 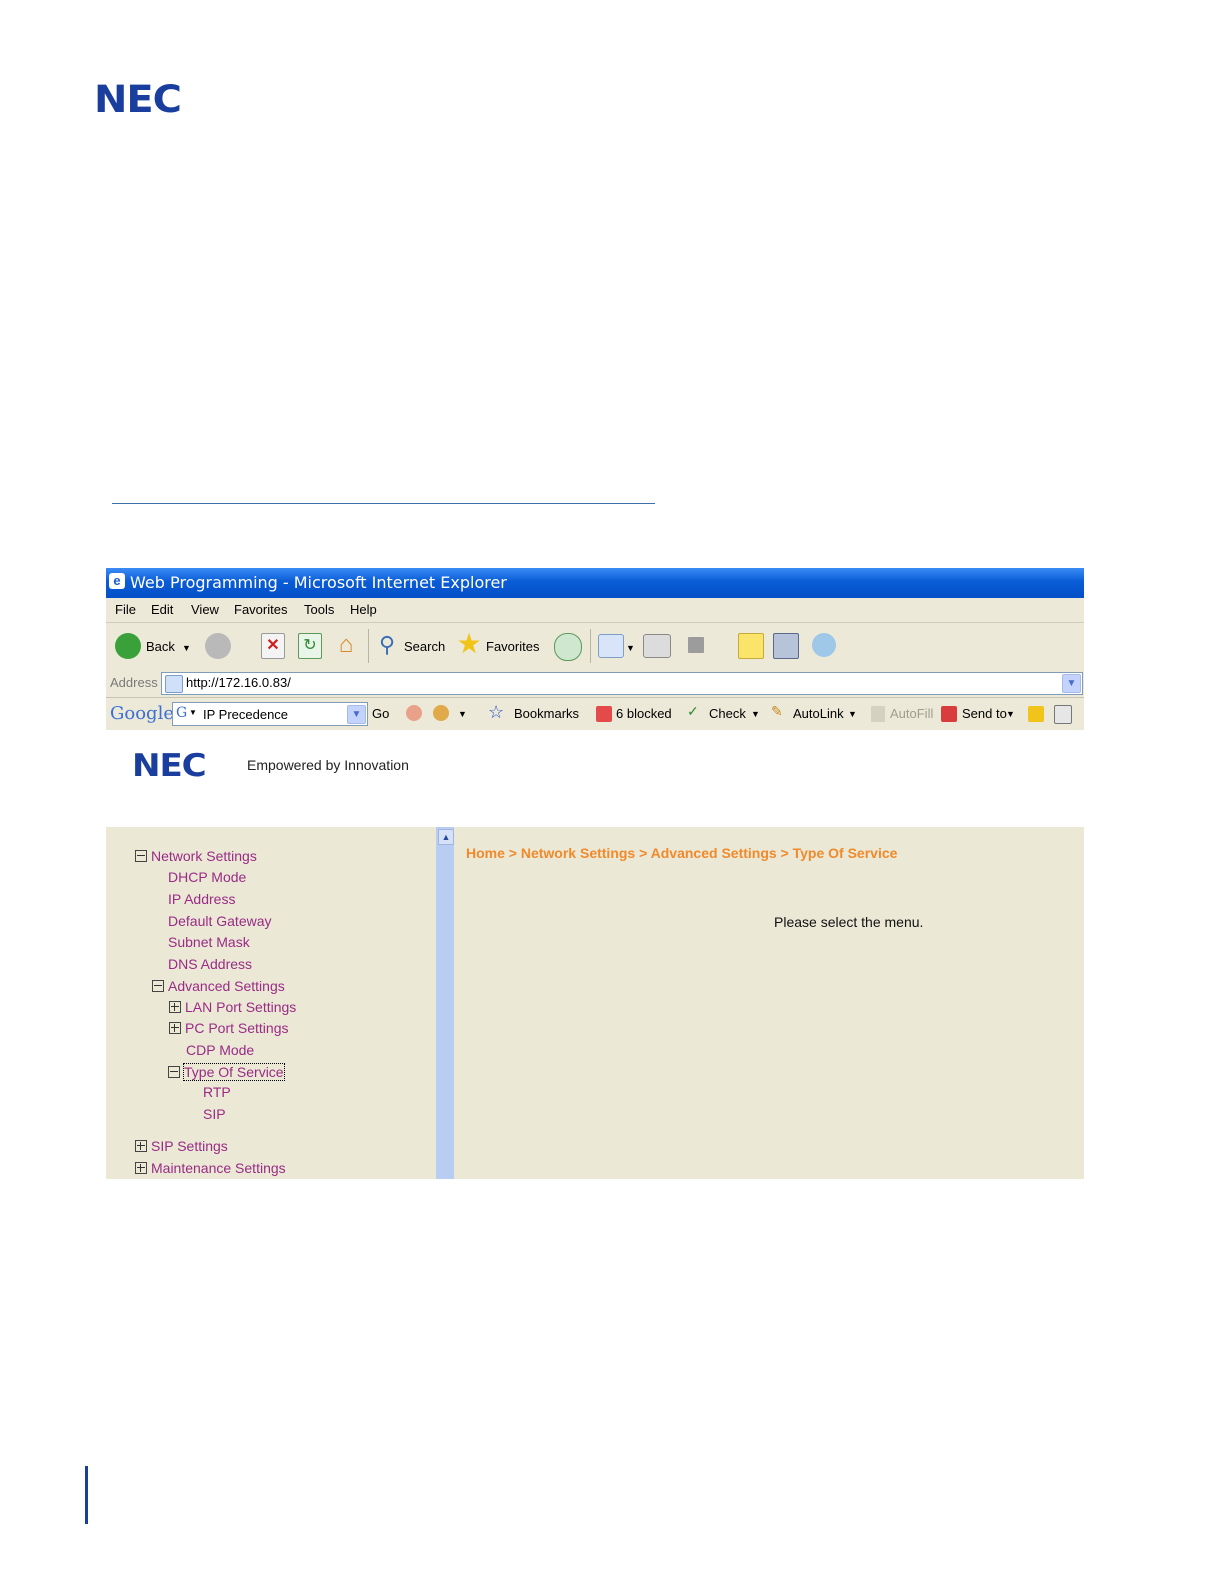 What do you see at coordinates (777, 711) in the screenshot?
I see `autolink-icon: ✎` at bounding box center [777, 711].